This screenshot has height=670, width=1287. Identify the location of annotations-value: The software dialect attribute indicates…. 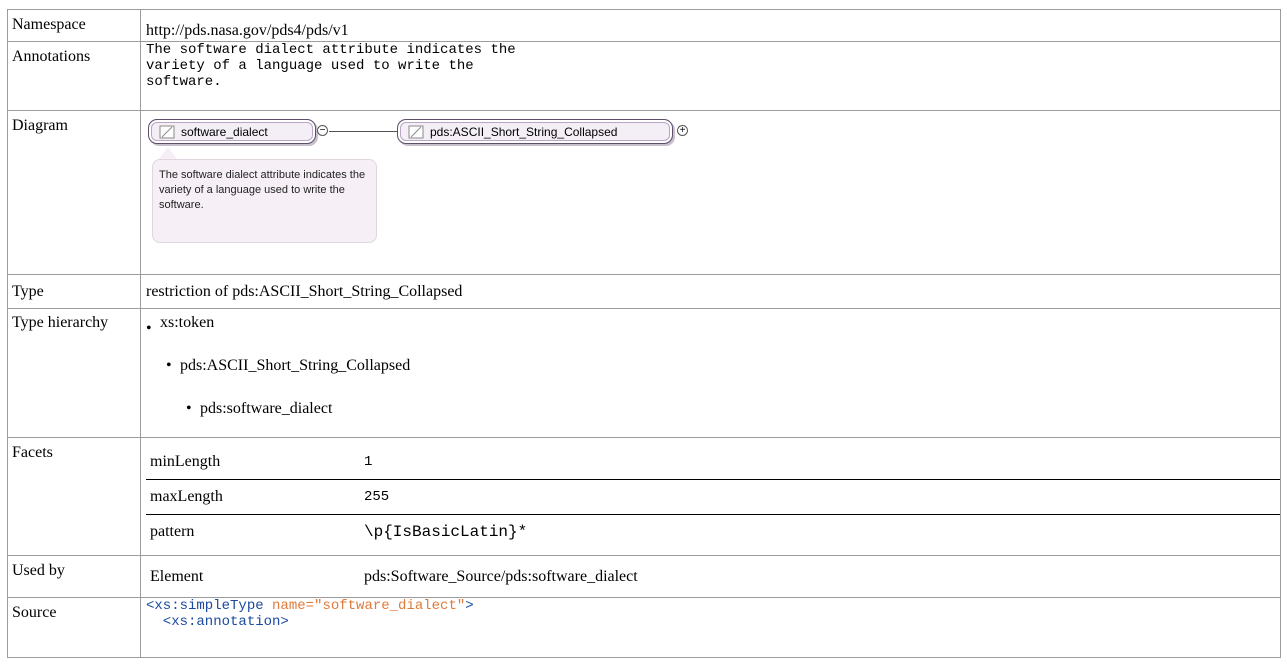
(710, 76).